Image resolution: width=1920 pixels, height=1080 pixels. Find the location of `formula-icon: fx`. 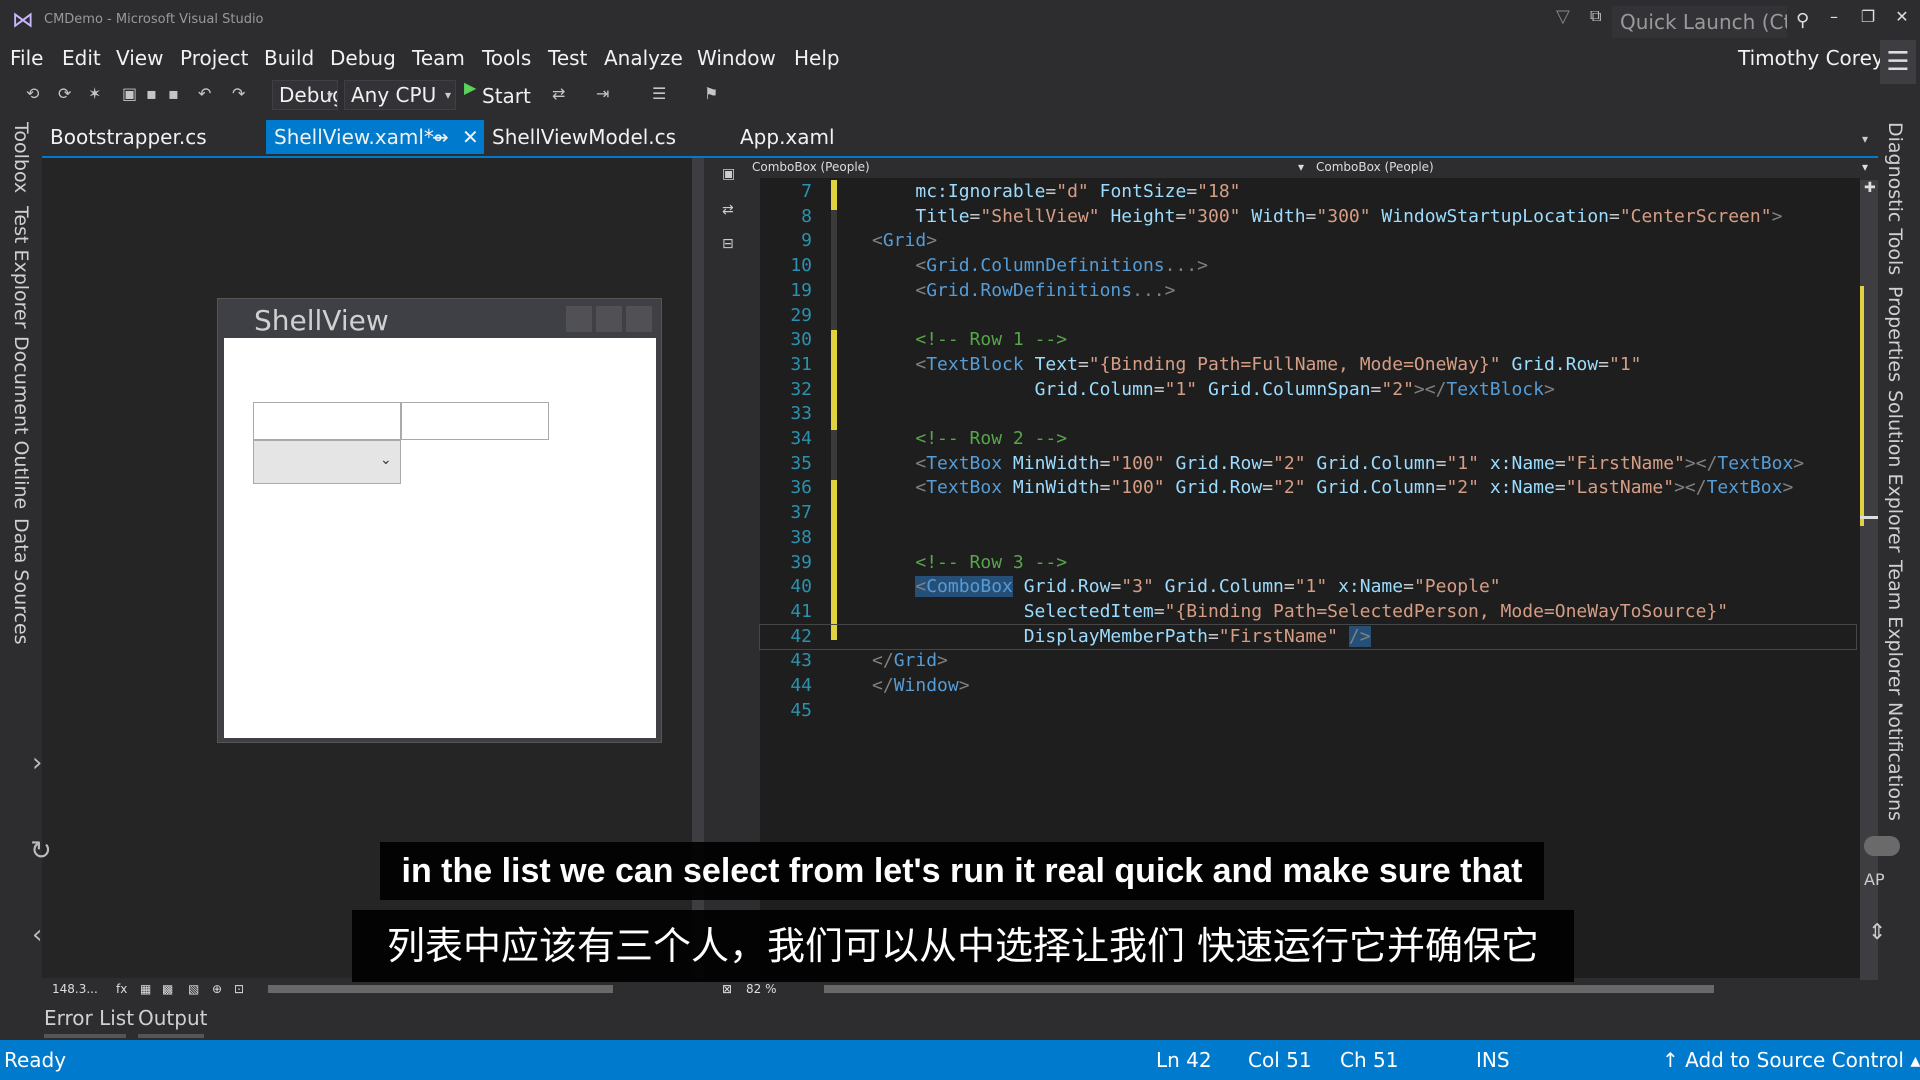

formula-icon: fx is located at coordinates (121, 989).